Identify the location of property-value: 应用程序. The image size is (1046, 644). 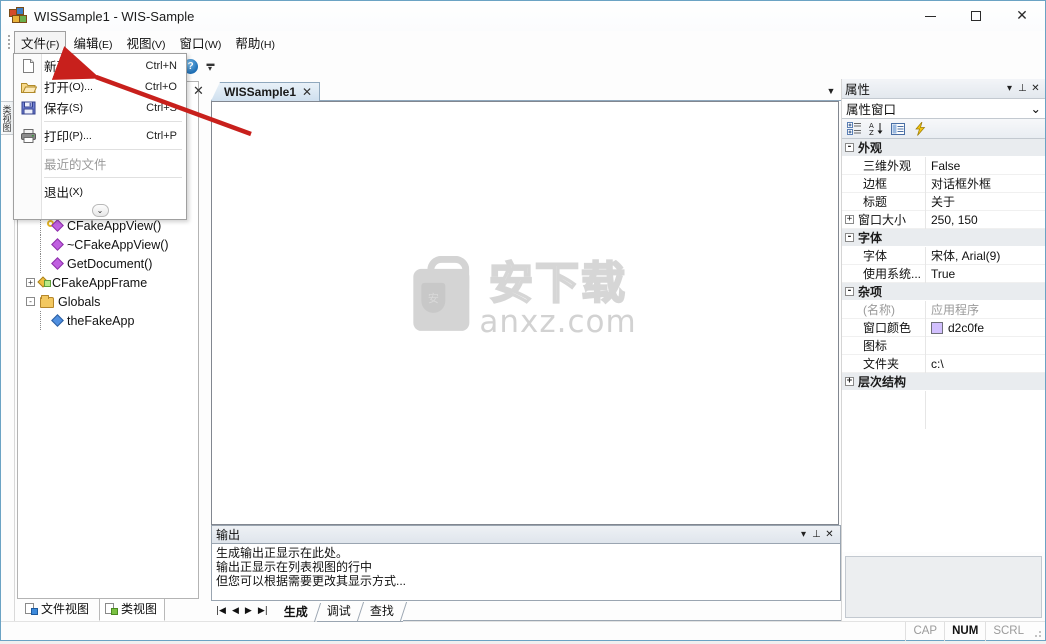
(985, 309).